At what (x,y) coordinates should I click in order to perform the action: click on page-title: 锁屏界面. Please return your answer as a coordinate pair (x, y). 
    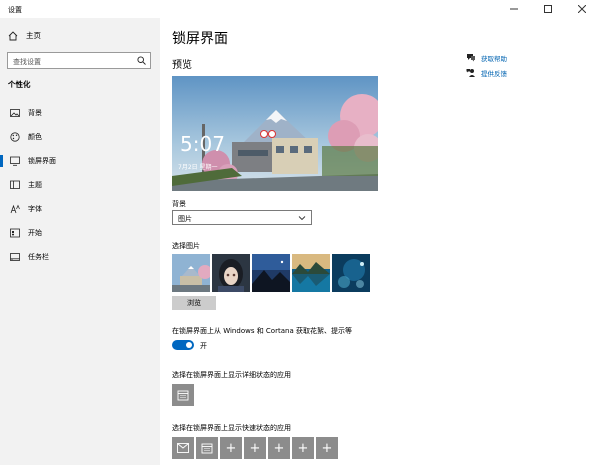
    Looking at the image, I should click on (200, 39).